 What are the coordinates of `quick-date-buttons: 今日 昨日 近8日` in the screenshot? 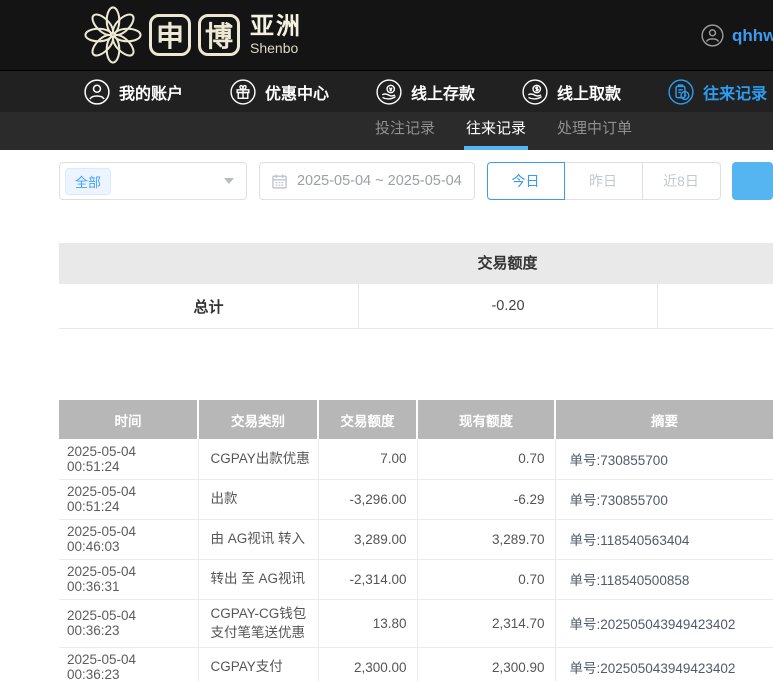 It's located at (603, 181).